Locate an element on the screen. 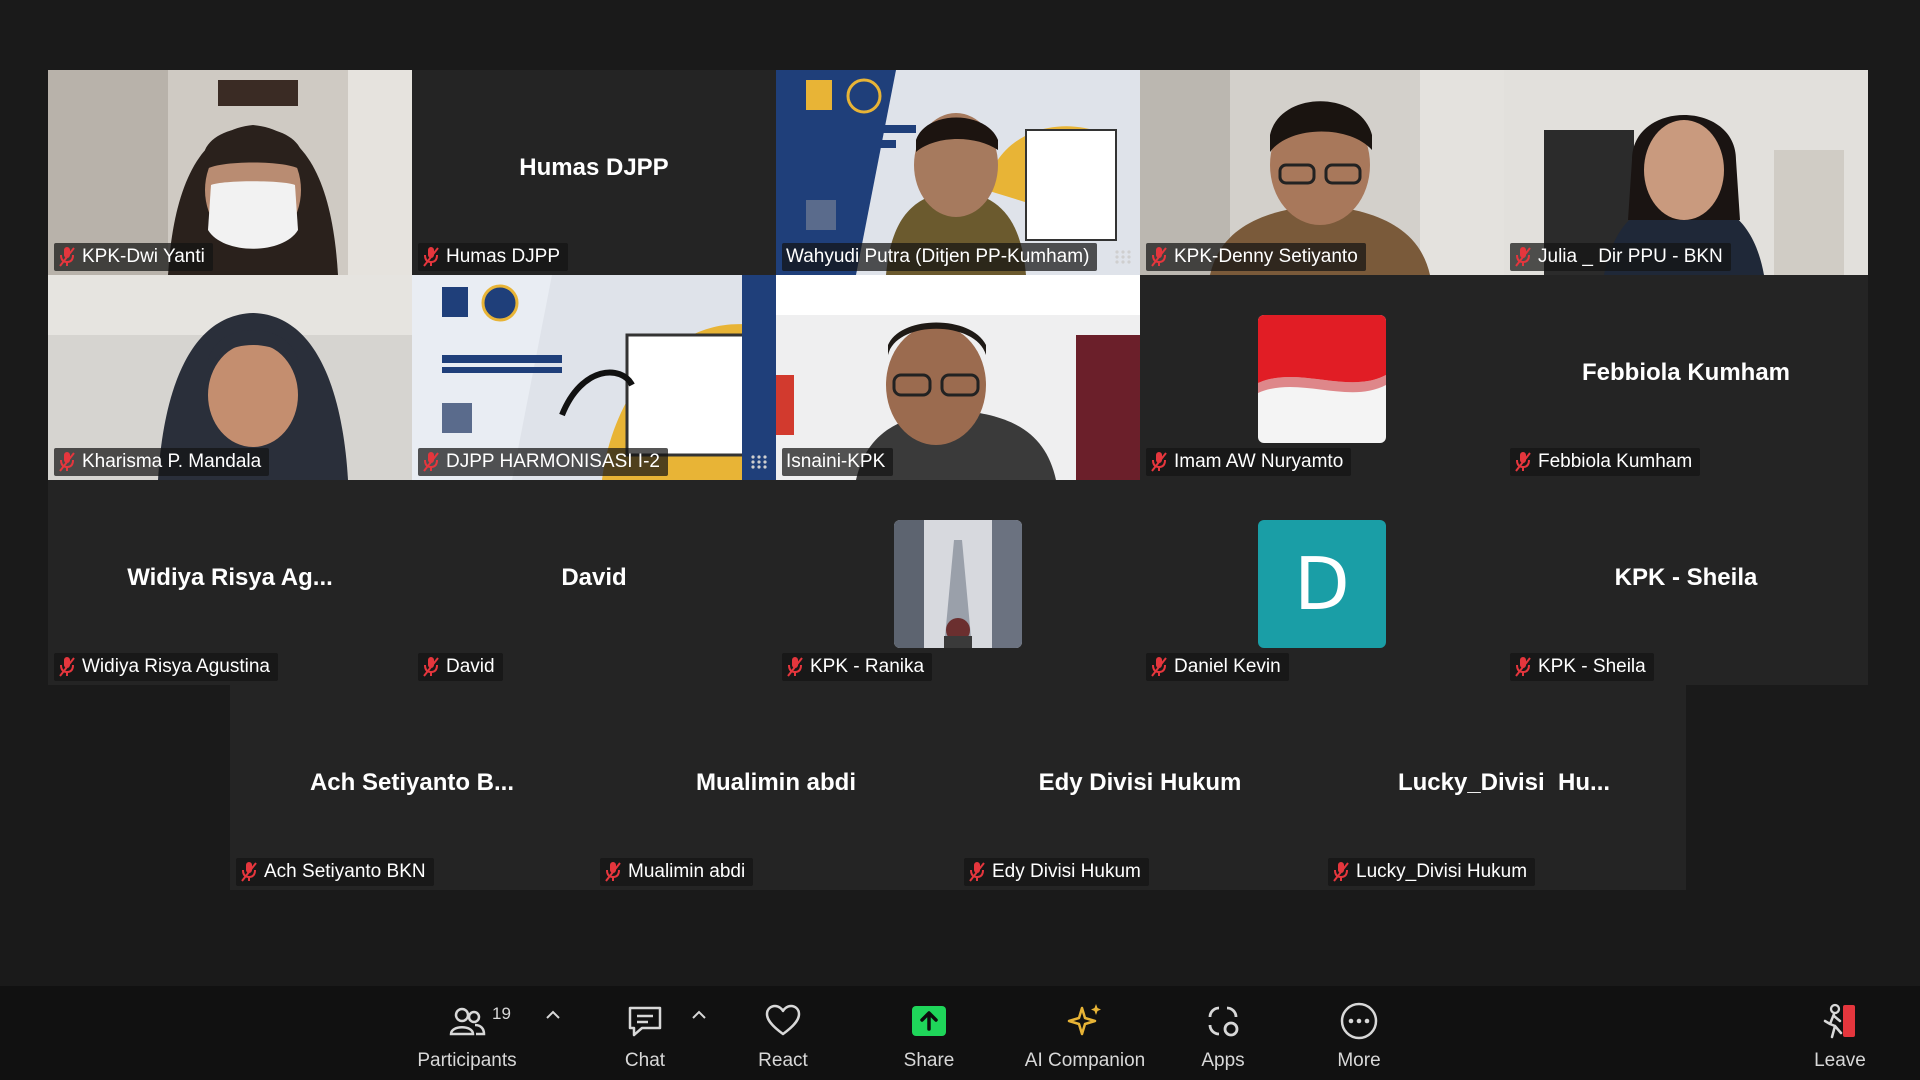 The height and width of the screenshot is (1080, 1920). share-screen-icon is located at coordinates (929, 1021).